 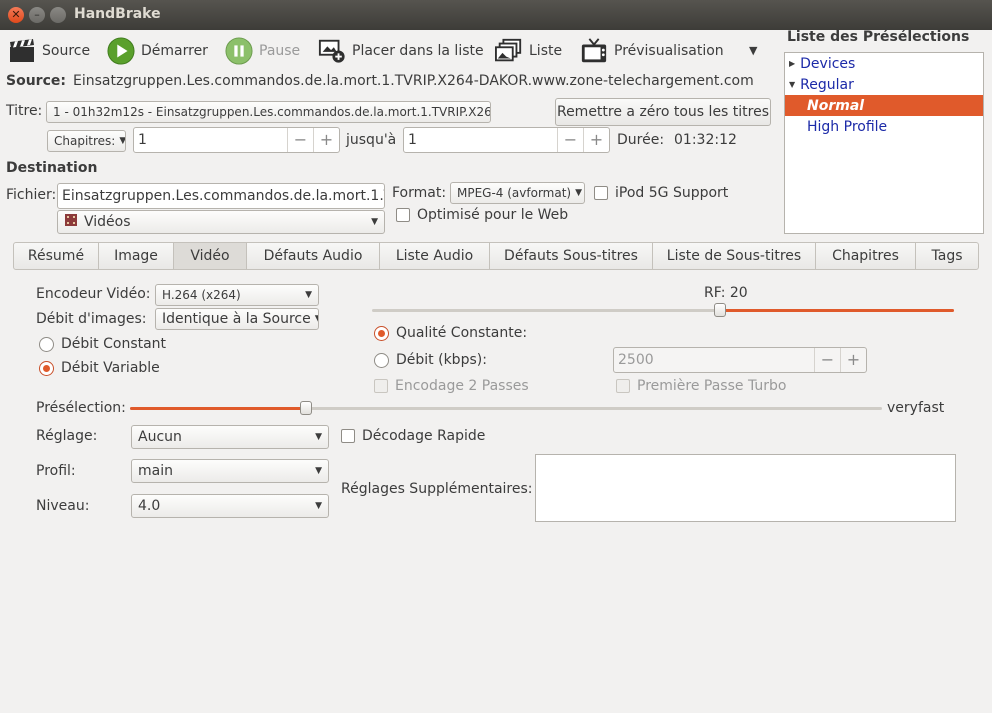 What do you see at coordinates (56, 256) in the screenshot?
I see `tab-summary: Résumé` at bounding box center [56, 256].